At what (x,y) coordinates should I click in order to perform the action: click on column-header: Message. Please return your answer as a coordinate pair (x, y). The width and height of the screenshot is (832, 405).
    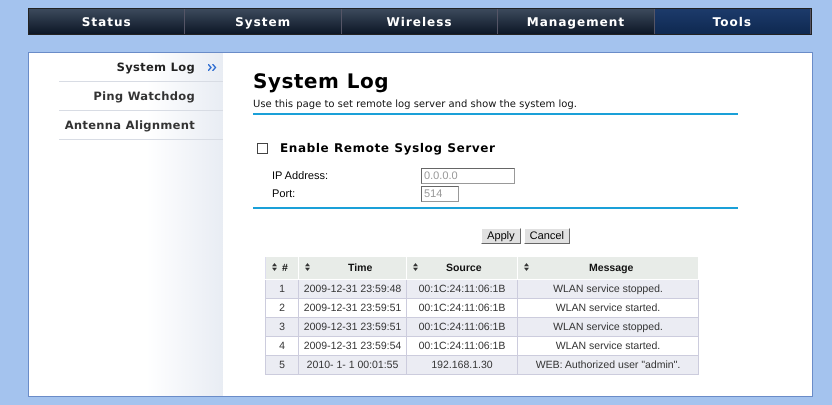
    Looking at the image, I should click on (608, 268).